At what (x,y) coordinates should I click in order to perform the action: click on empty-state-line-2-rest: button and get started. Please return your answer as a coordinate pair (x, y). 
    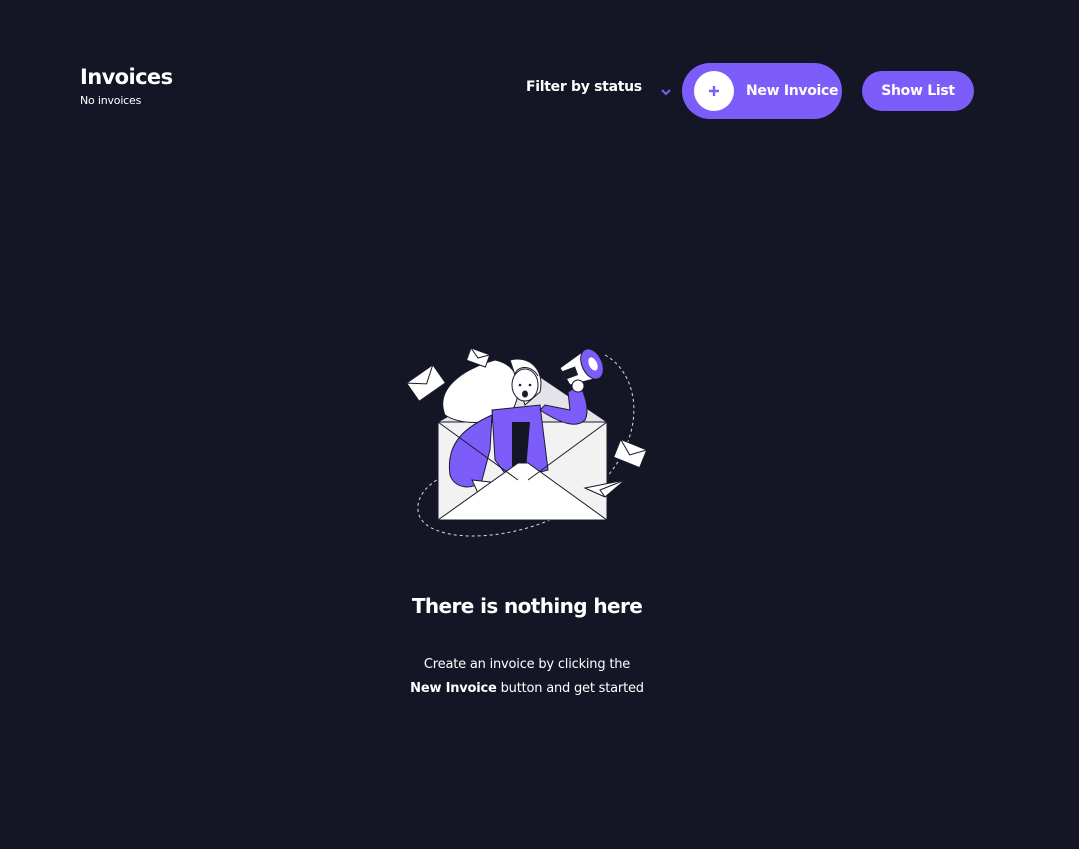
    Looking at the image, I should click on (570, 688).